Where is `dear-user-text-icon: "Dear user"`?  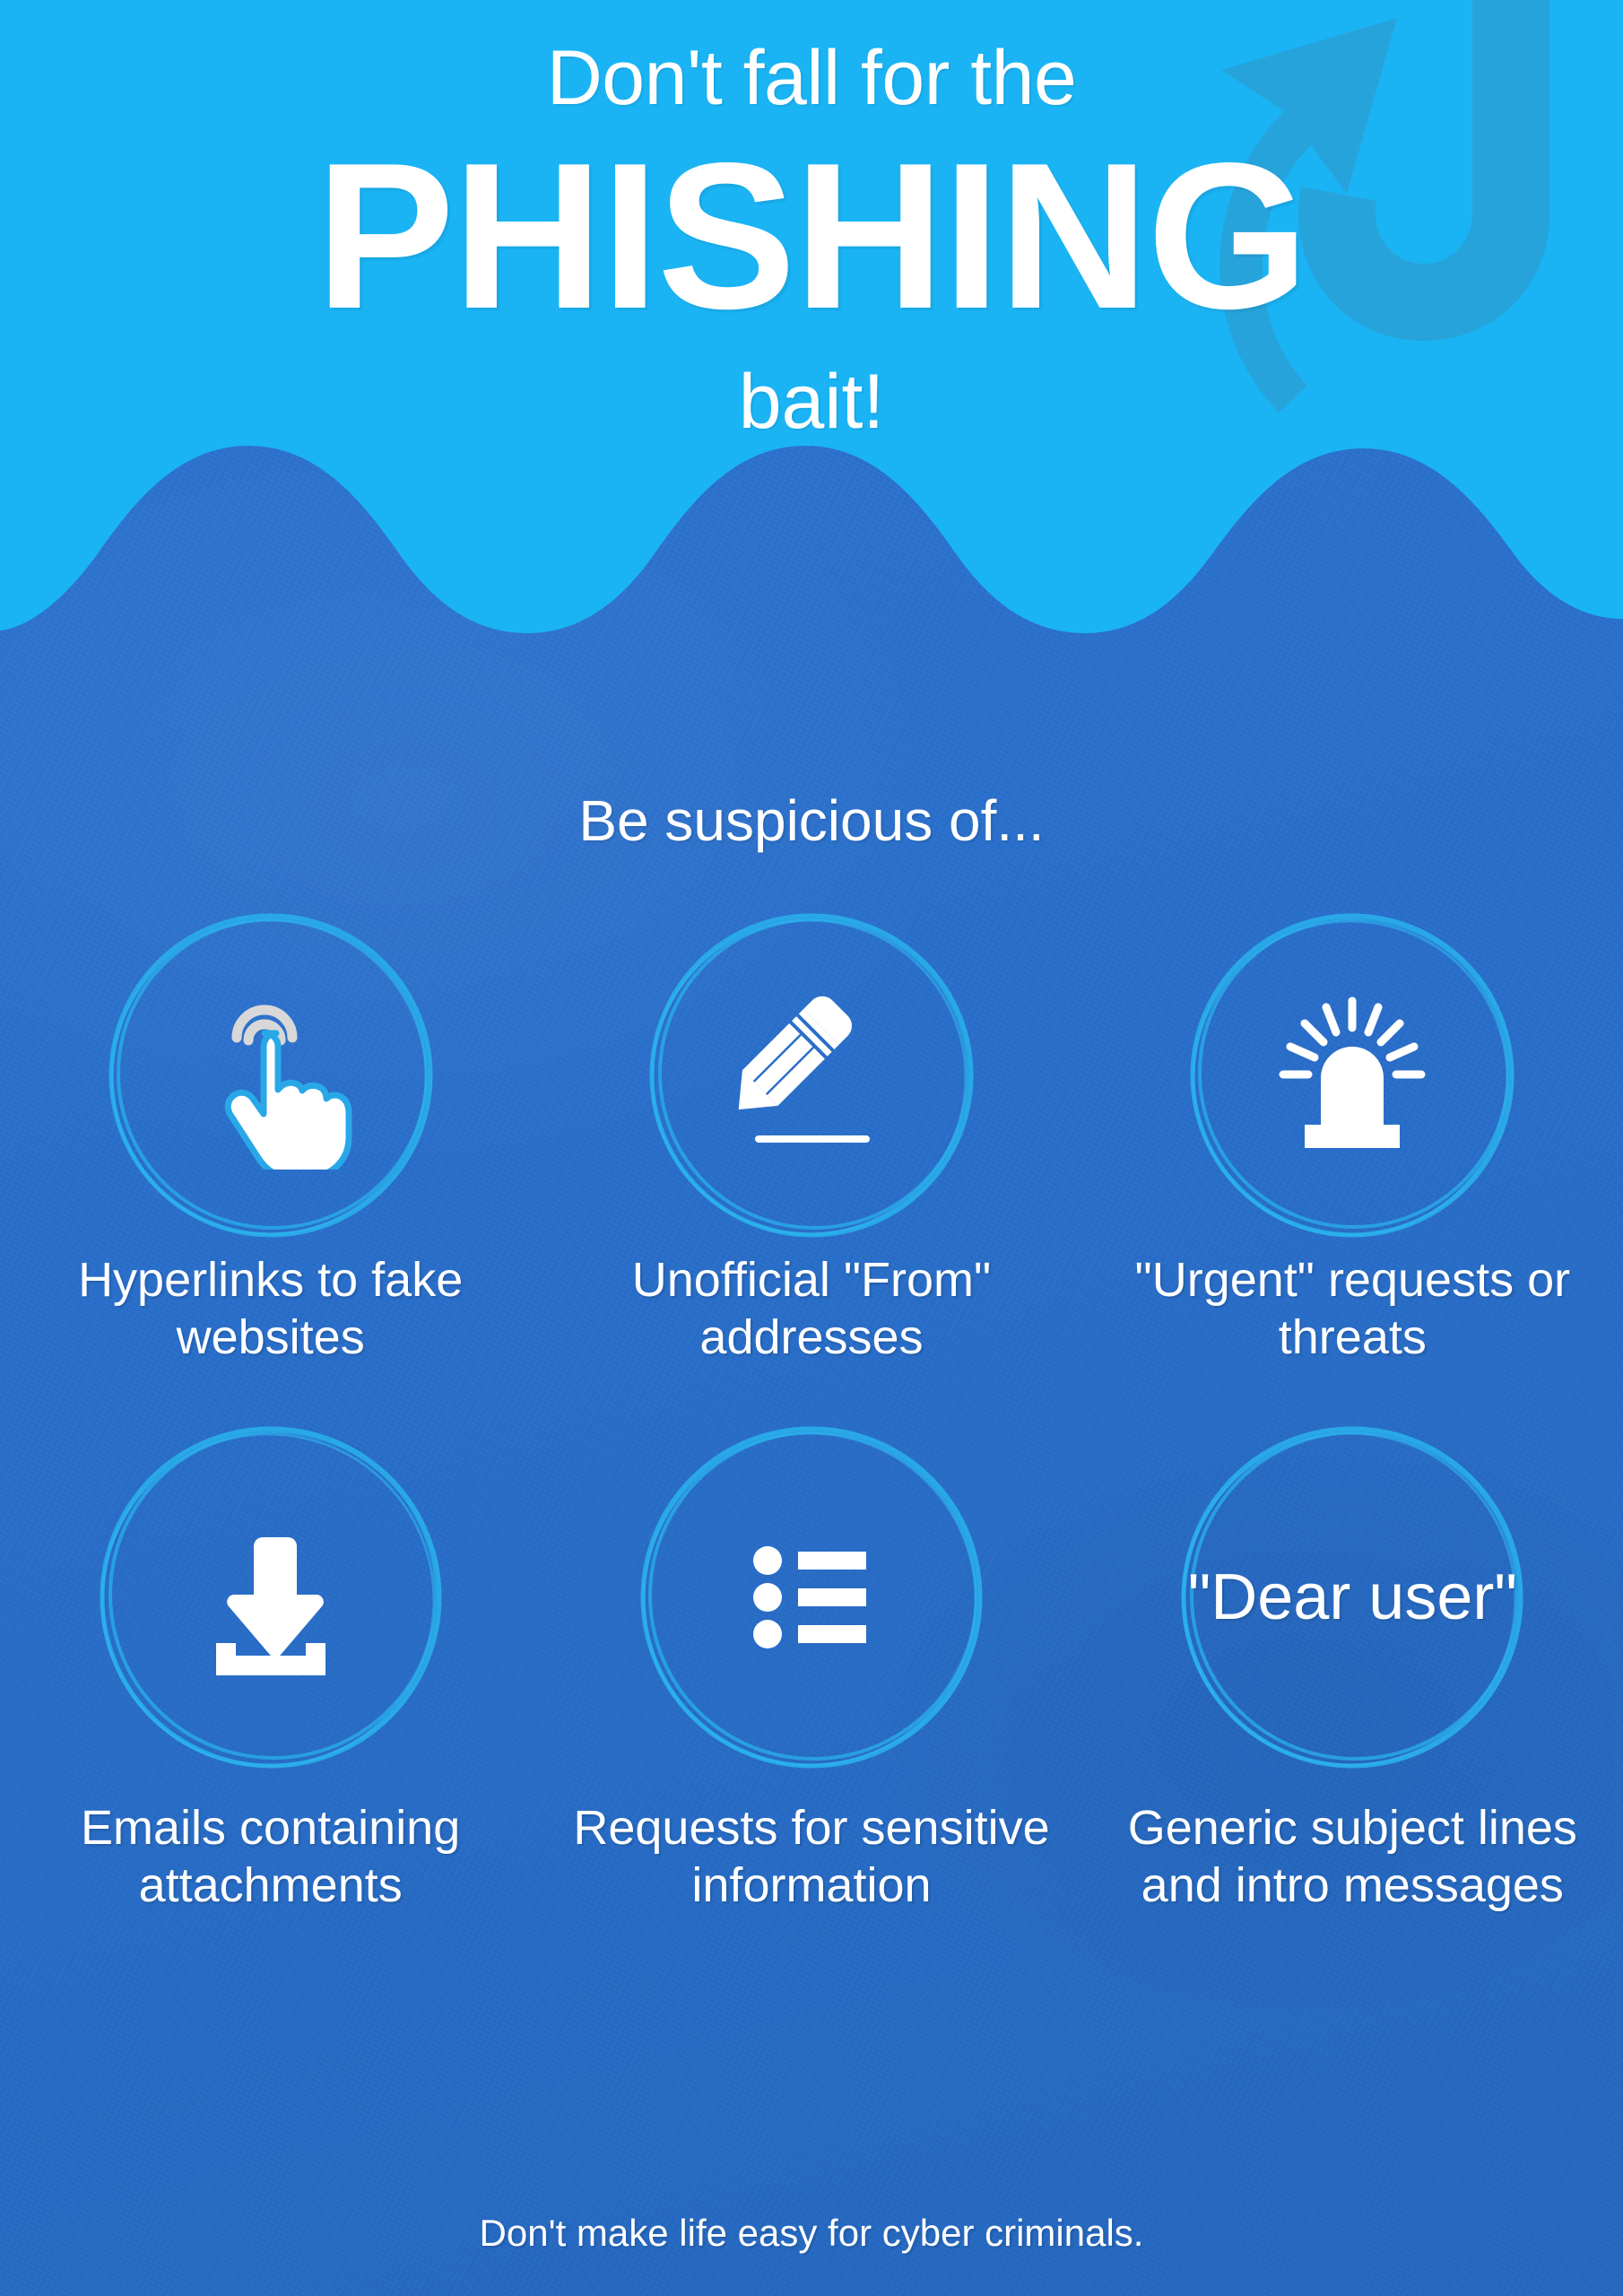
dear-user-text-icon: "Dear user" is located at coordinates (1352, 1597).